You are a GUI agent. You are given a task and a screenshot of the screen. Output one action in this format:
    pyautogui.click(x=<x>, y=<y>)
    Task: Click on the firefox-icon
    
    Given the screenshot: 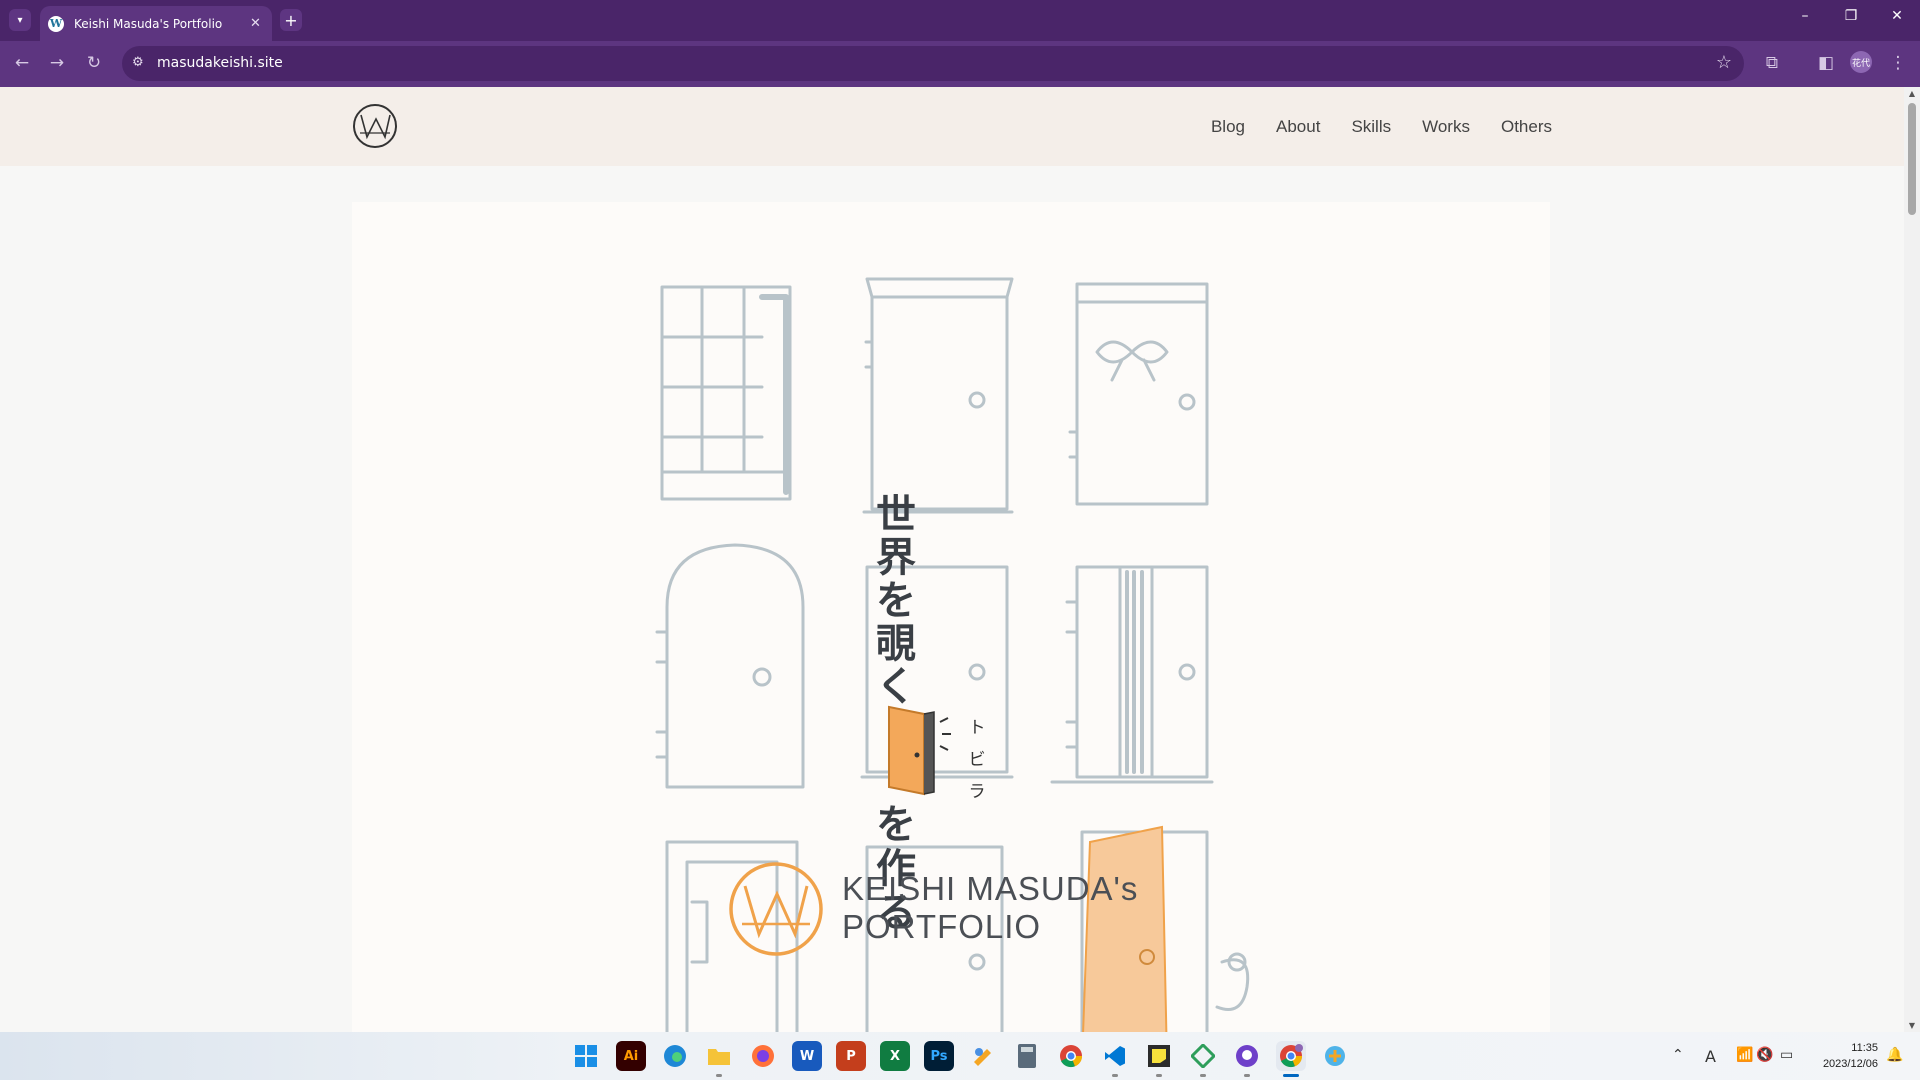 What is the action you would take?
    pyautogui.click(x=763, y=1056)
    